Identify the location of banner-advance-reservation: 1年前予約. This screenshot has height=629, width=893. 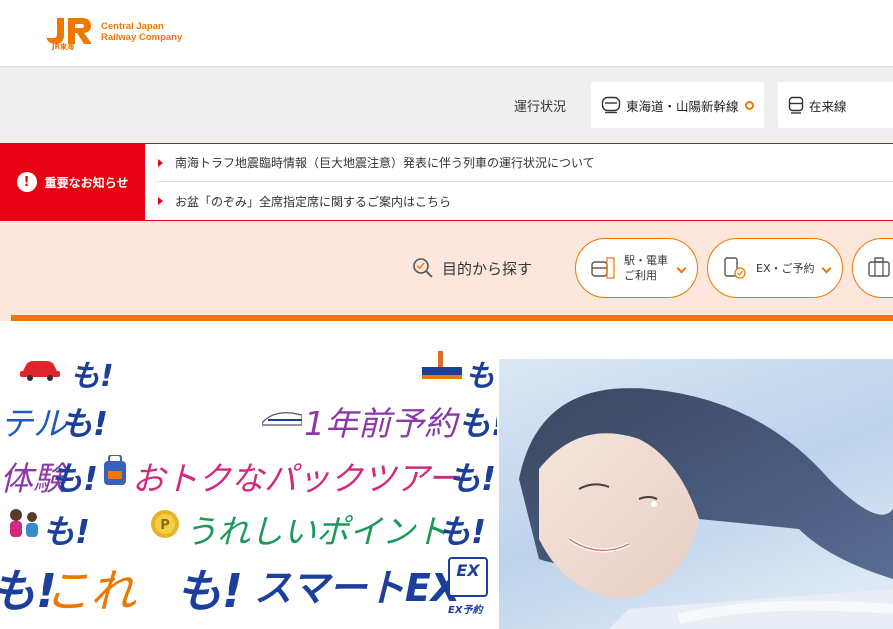
(380, 423).